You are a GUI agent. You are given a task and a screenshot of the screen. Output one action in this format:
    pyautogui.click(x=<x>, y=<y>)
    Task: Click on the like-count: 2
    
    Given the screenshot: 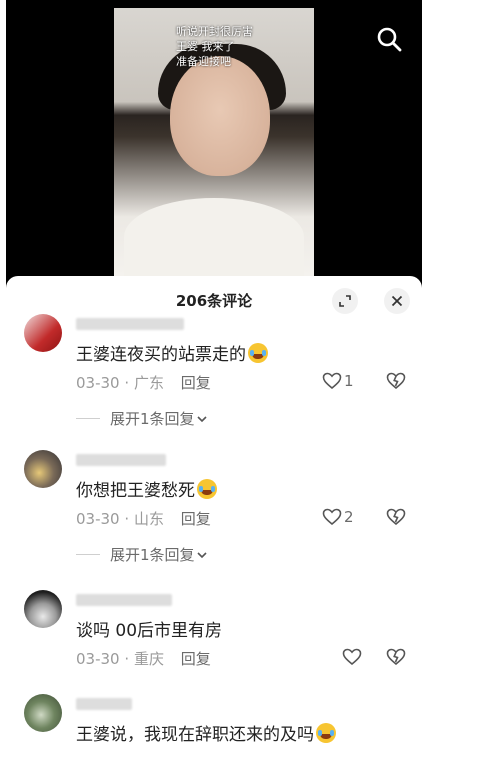 What is the action you would take?
    pyautogui.click(x=349, y=517)
    